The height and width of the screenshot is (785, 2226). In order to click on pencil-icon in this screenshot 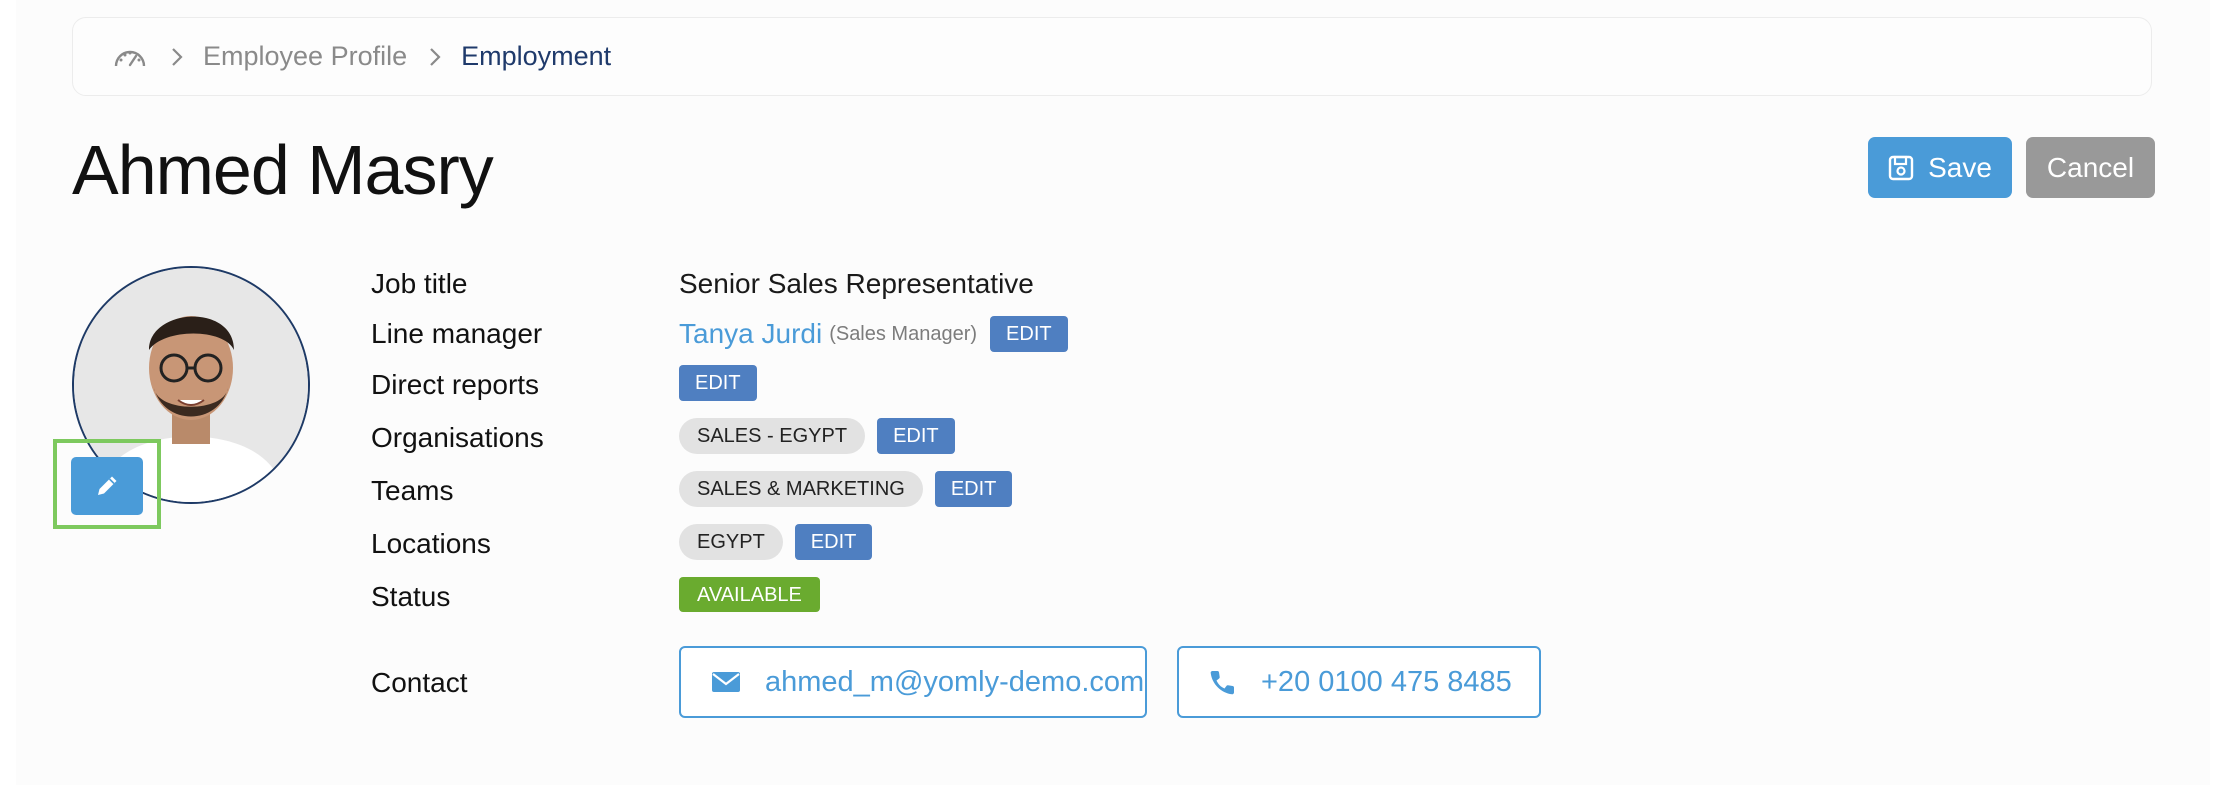, I will do `click(107, 485)`.